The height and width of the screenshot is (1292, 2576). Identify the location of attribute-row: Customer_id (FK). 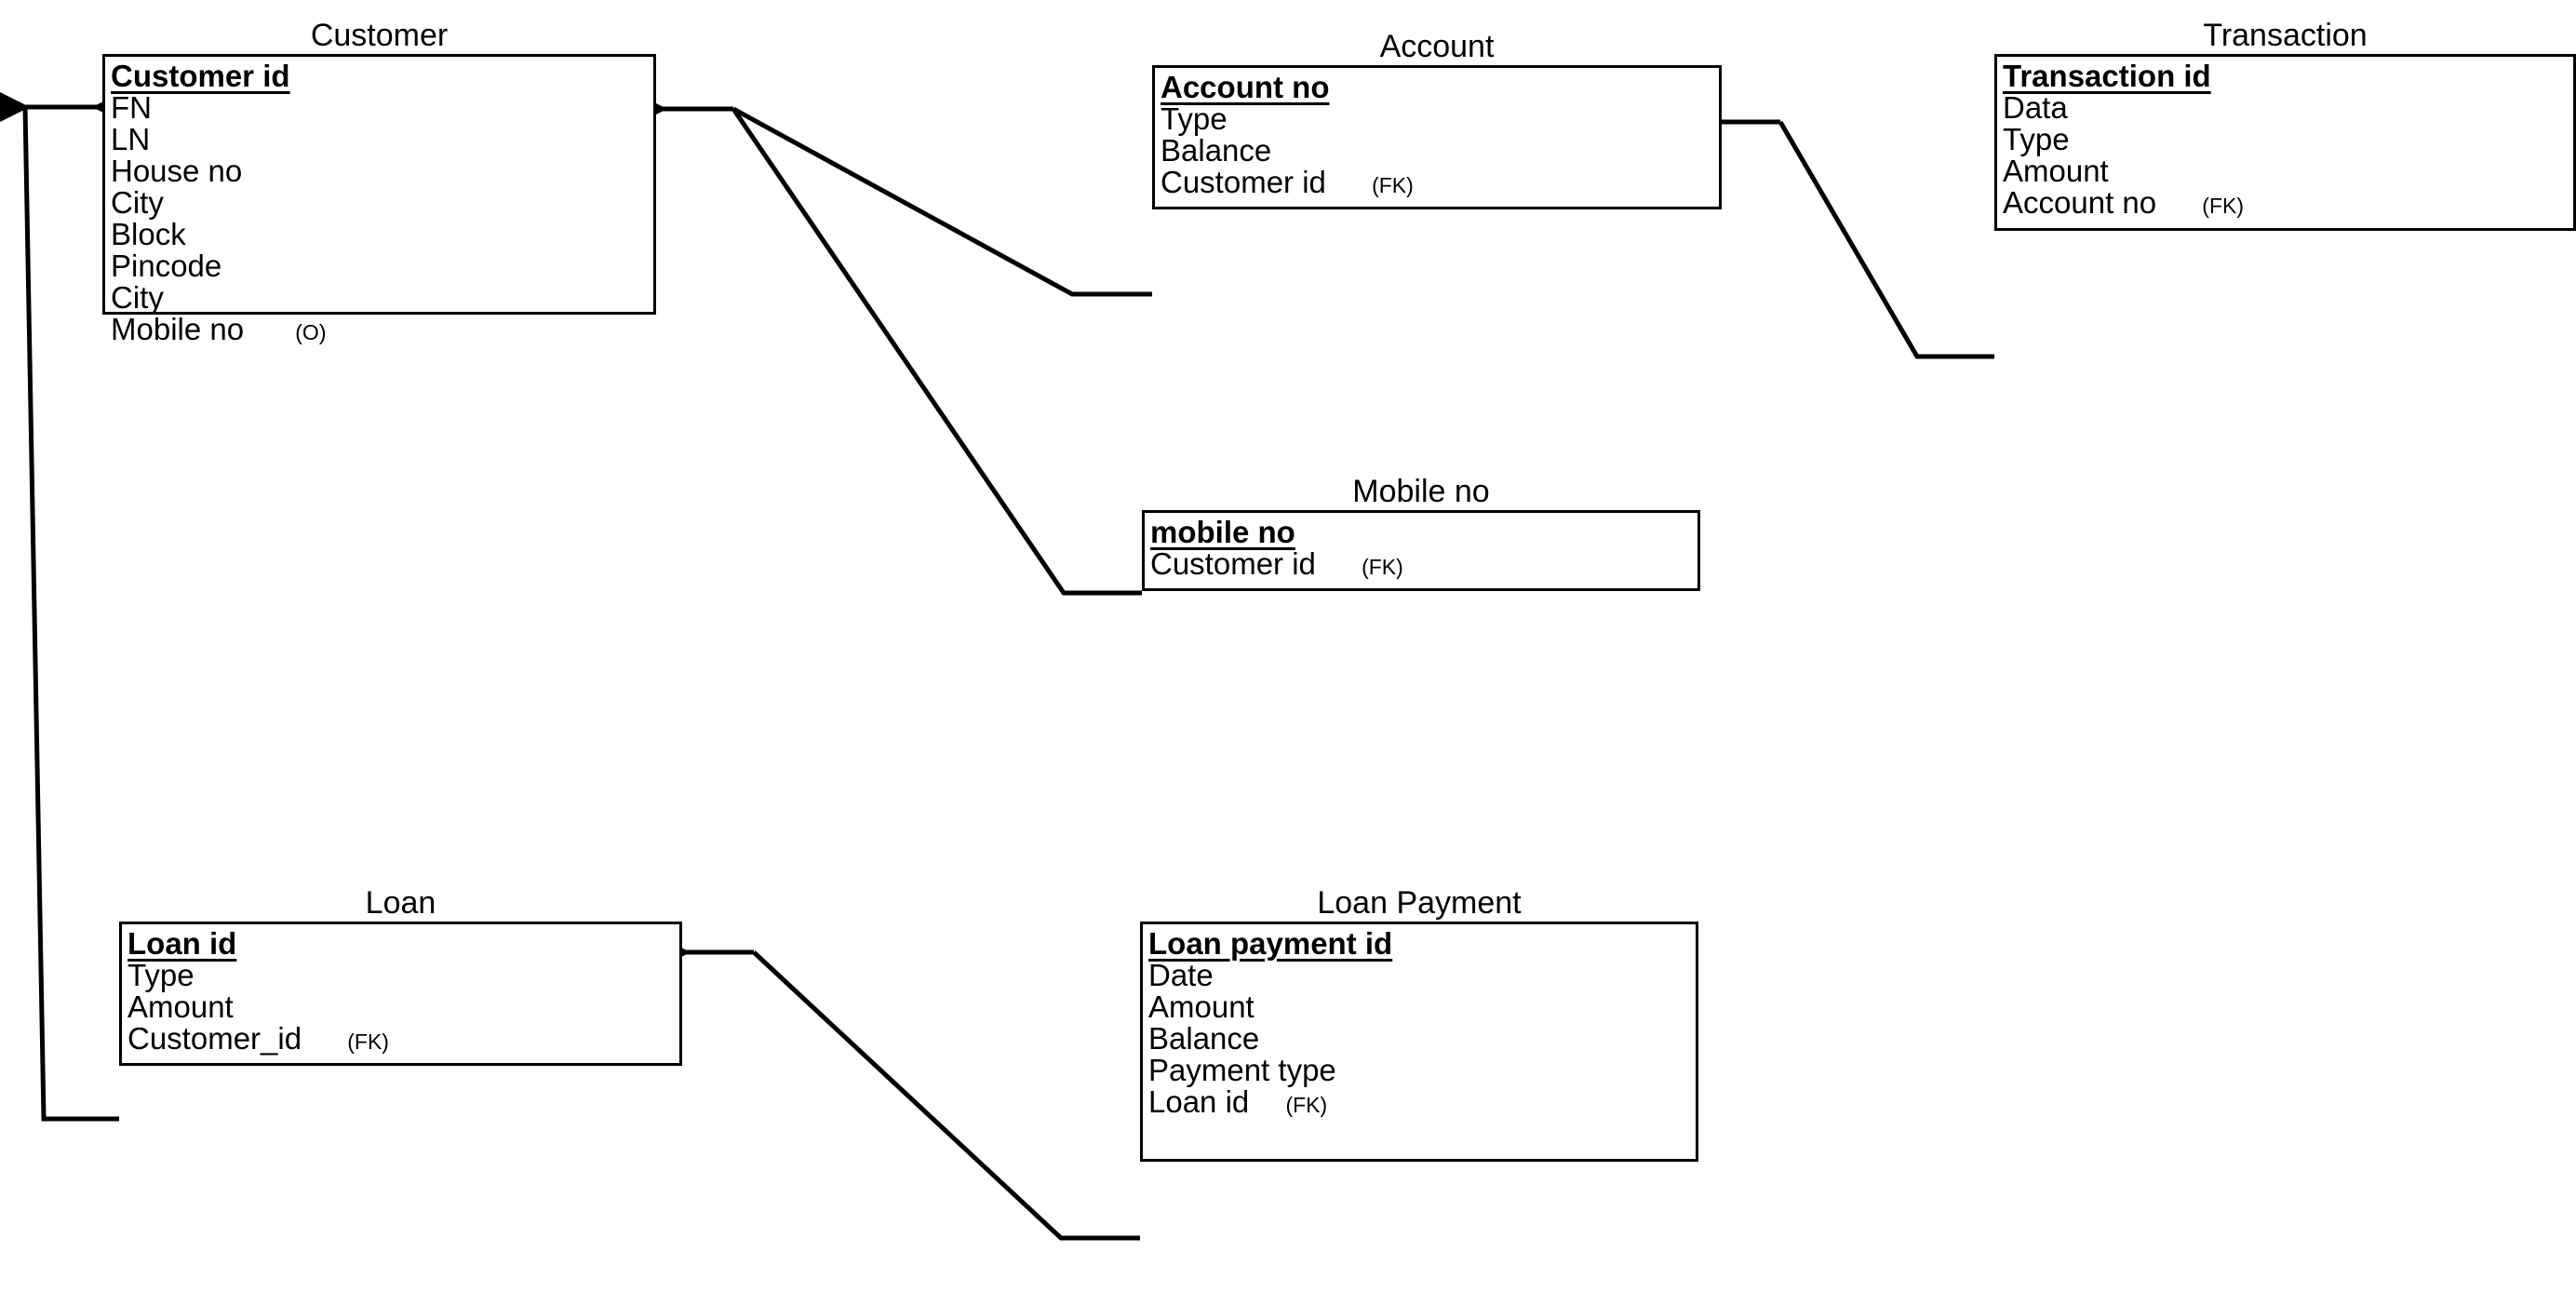
(258, 1038).